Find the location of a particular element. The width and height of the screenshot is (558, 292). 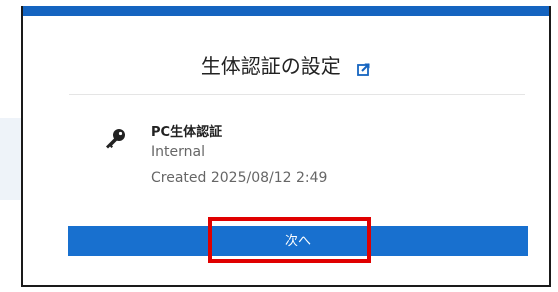

key-icon is located at coordinates (115, 139).